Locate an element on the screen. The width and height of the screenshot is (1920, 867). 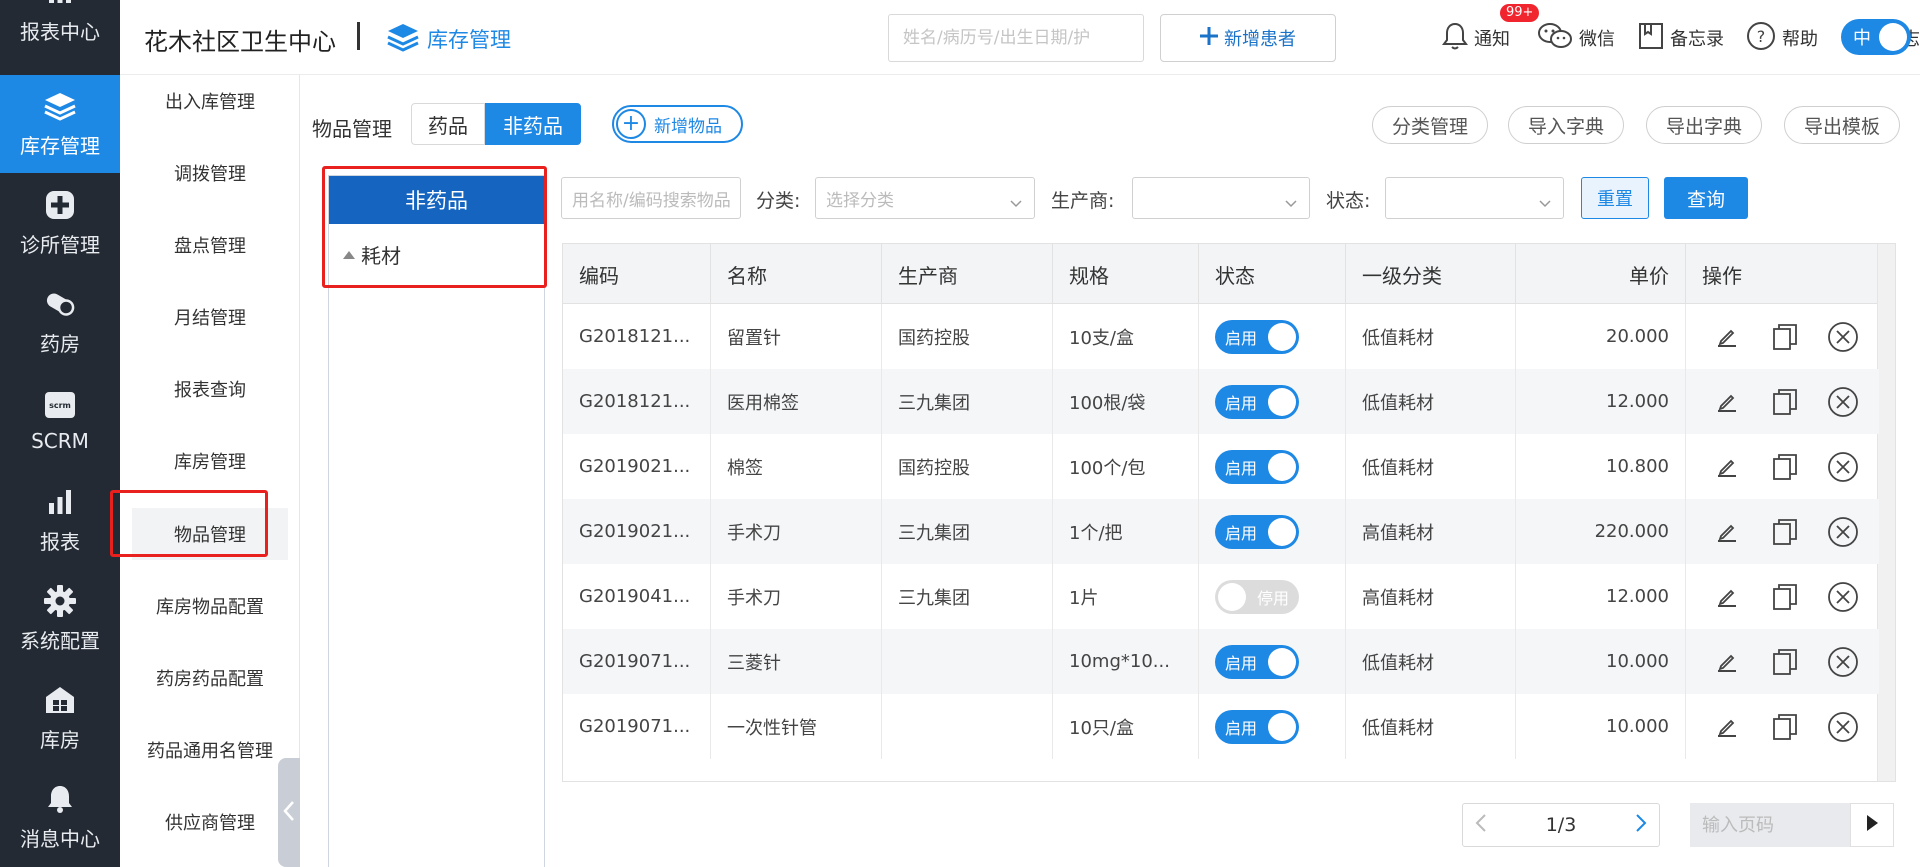
submenu-item-generic-names: 药品通用名管理 is located at coordinates (210, 750).